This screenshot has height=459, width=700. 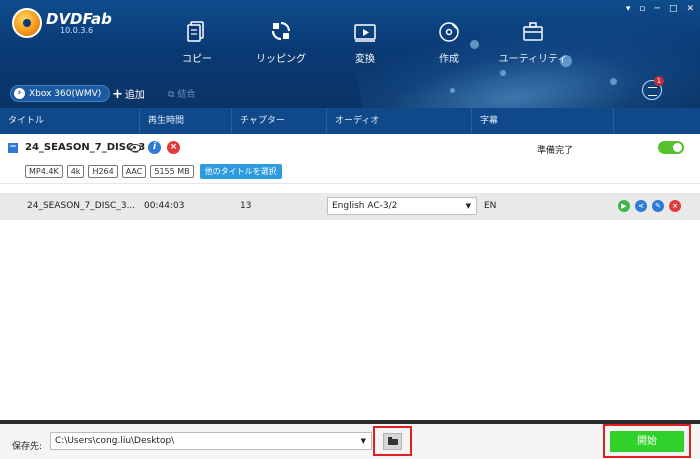 I want to click on output-path-field: C:\Users\cong.liu\Desktop\ ▼, so click(x=211, y=441).